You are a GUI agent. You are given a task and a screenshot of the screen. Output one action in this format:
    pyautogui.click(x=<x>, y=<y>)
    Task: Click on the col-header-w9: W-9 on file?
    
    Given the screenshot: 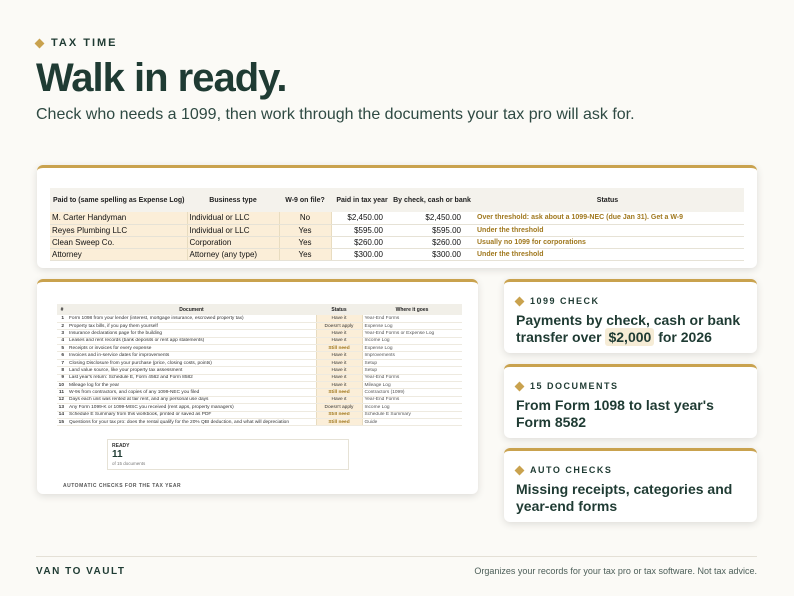 What is the action you would take?
    pyautogui.click(x=305, y=200)
    